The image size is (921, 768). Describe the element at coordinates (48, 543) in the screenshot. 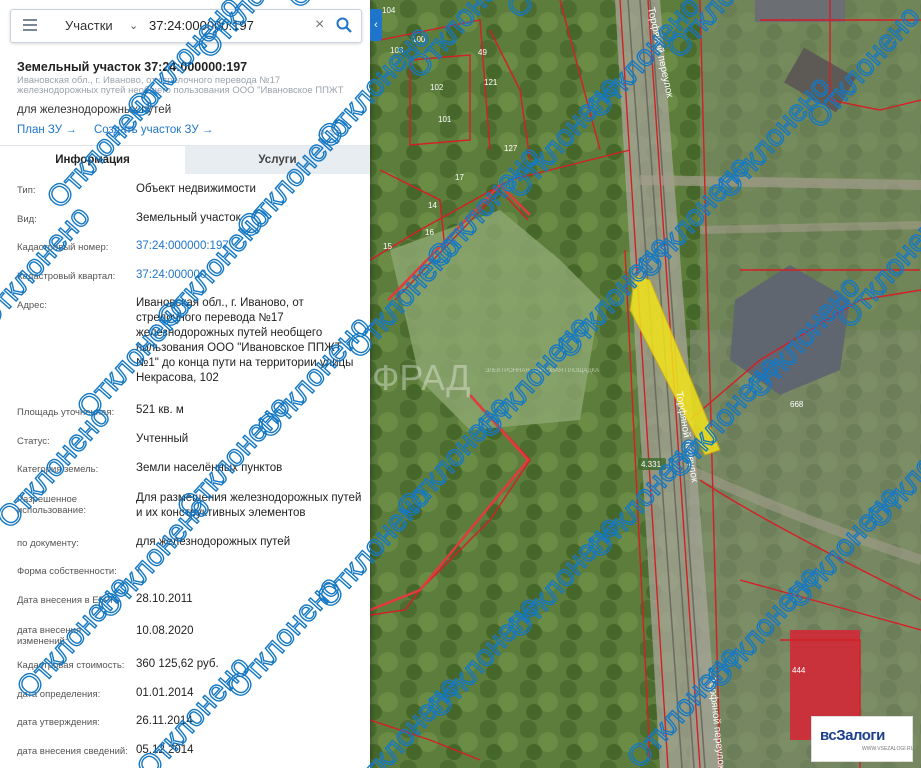

I see `info-row-label: по документу:` at that location.